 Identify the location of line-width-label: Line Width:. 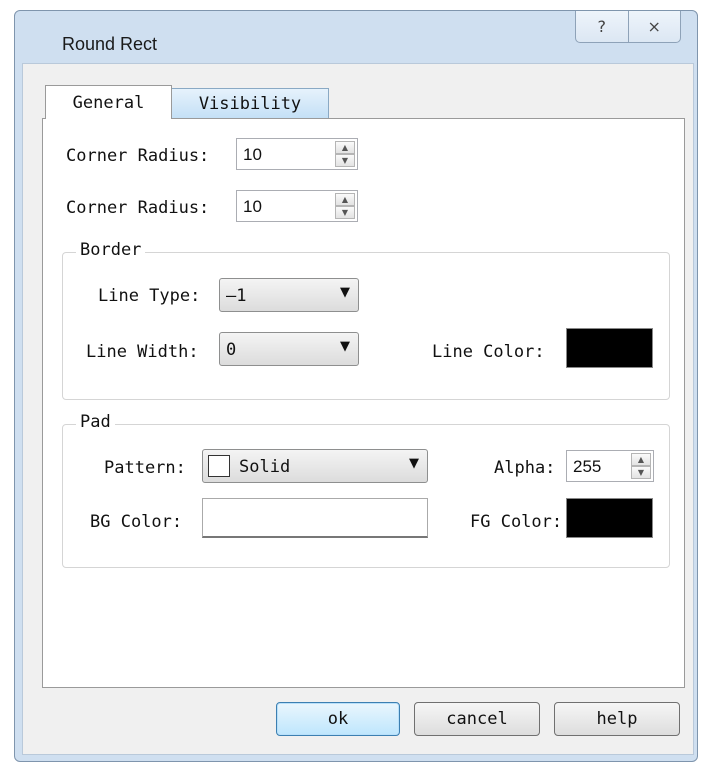
(142, 352).